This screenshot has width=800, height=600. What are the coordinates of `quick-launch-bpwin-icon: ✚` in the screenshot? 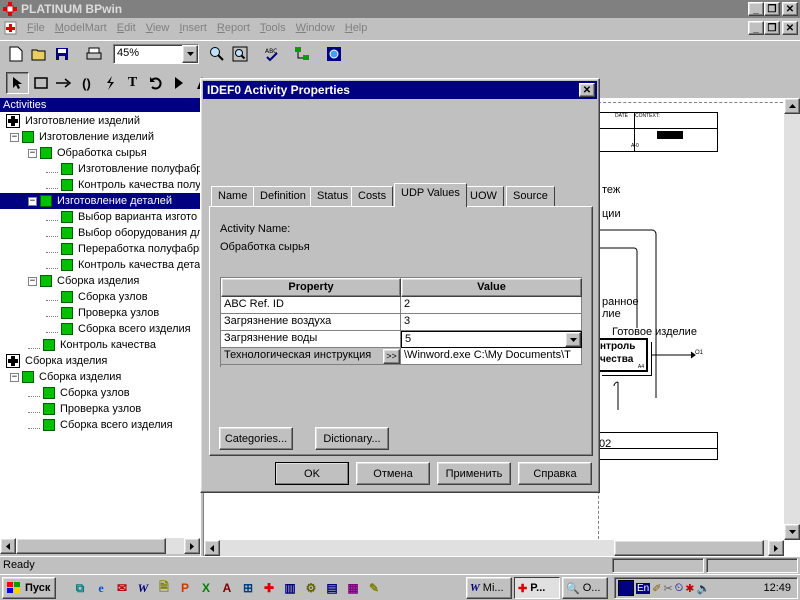 It's located at (269, 588).